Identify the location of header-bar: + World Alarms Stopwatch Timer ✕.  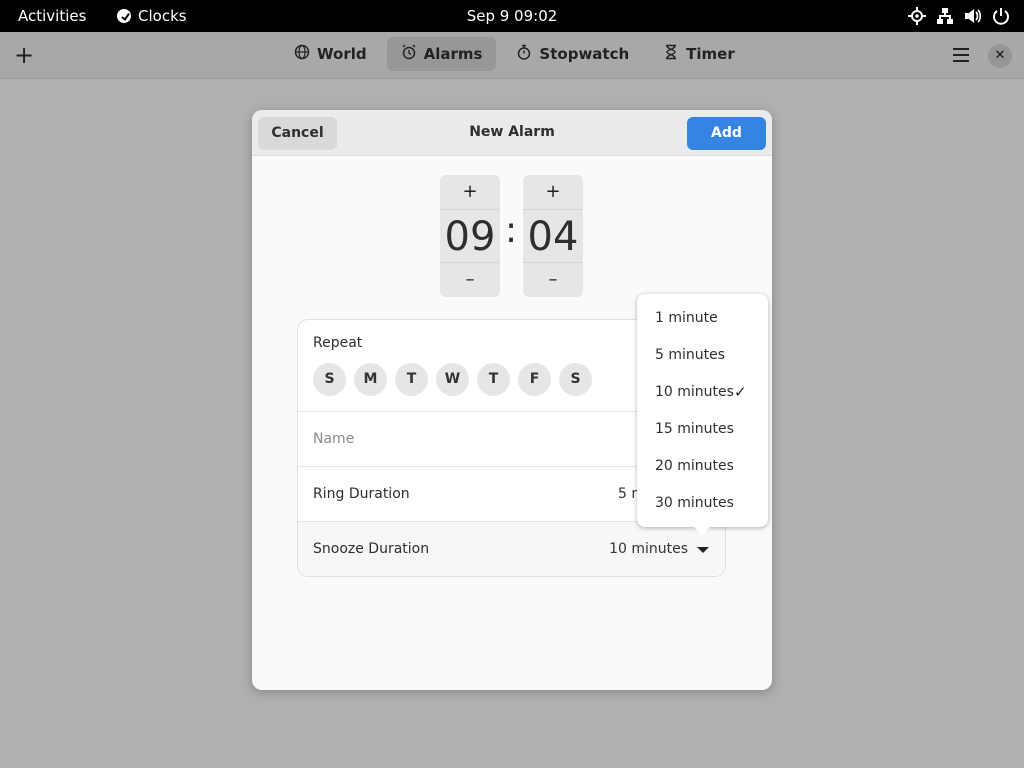
(512, 55).